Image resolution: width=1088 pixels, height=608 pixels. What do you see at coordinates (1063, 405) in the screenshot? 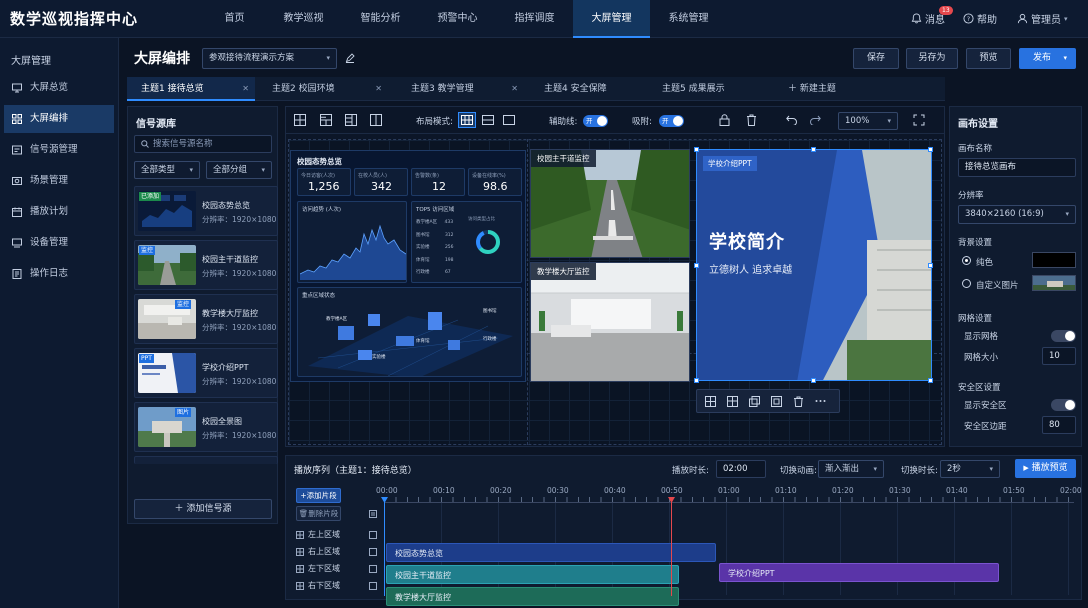
I see `show-safe-area-toggle` at bounding box center [1063, 405].